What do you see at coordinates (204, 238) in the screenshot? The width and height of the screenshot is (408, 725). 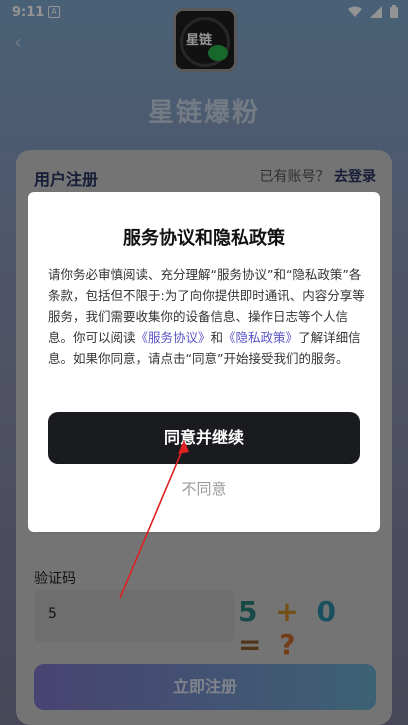 I see `dialog-title: 服务协议和隐私政策` at bounding box center [204, 238].